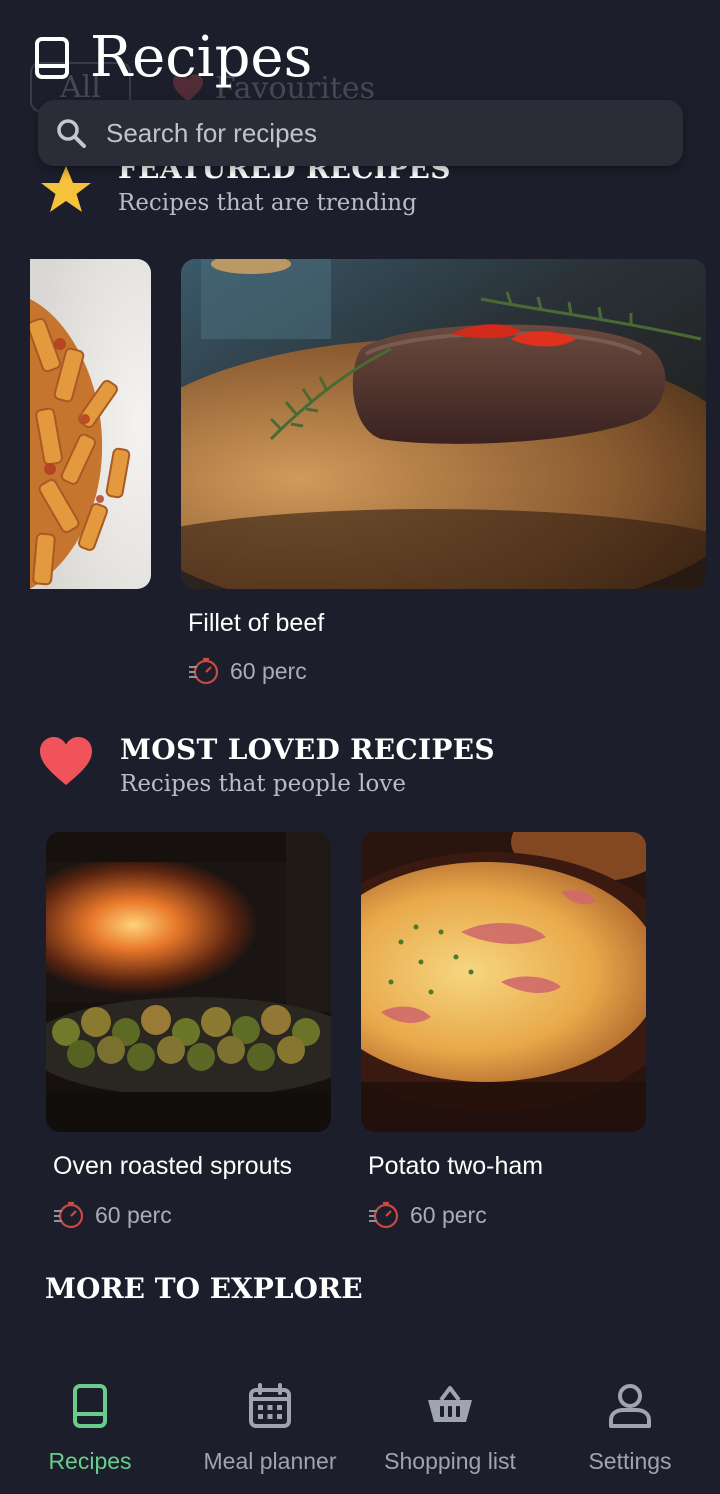  Describe the element at coordinates (66, 189) in the screenshot. I see `star-icon` at that location.